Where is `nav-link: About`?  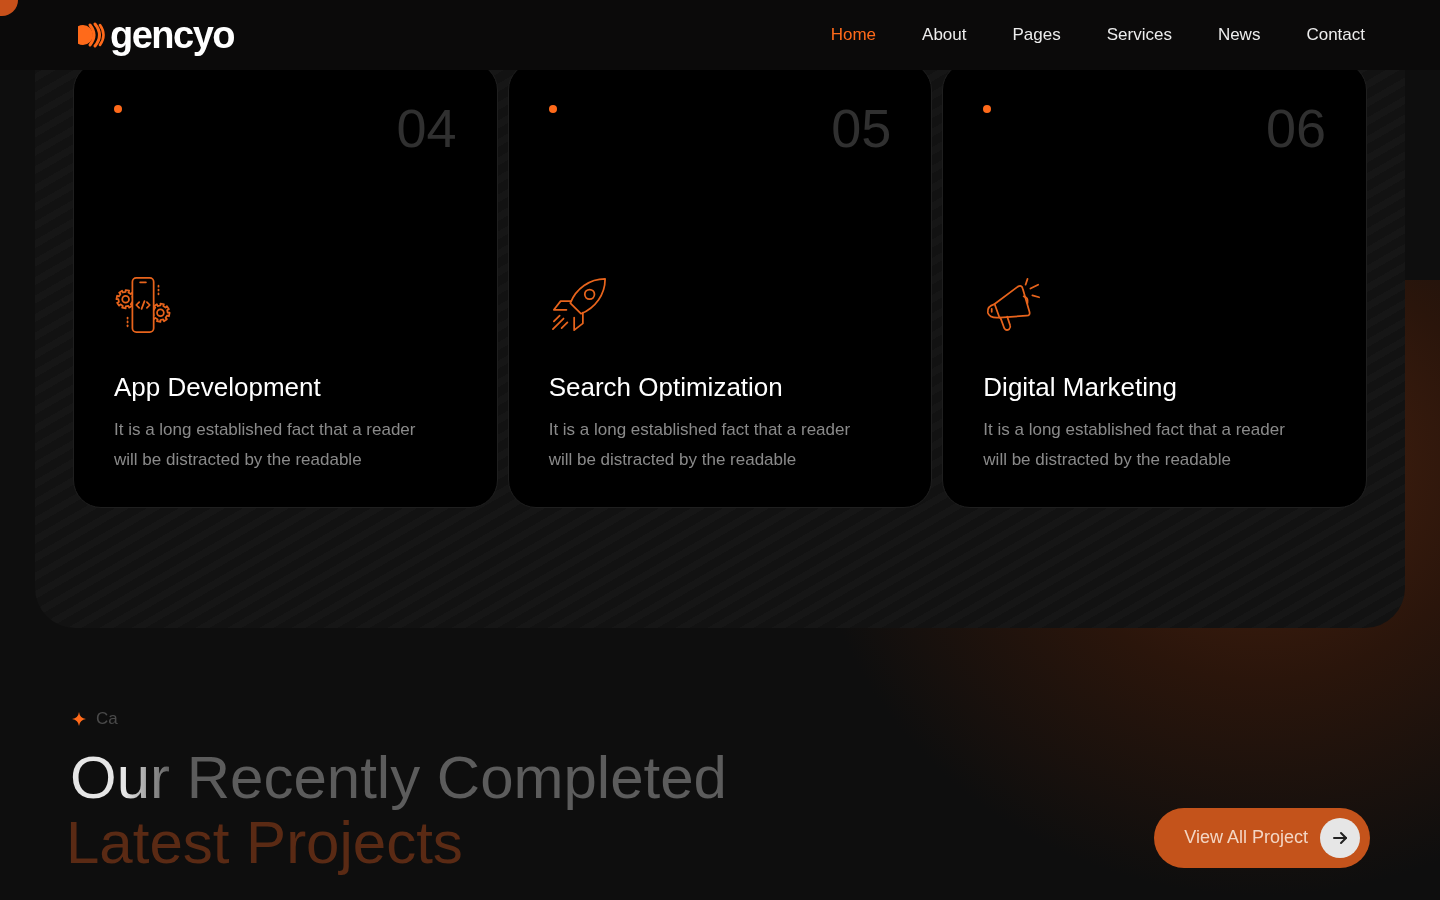 nav-link: About is located at coordinates (944, 35).